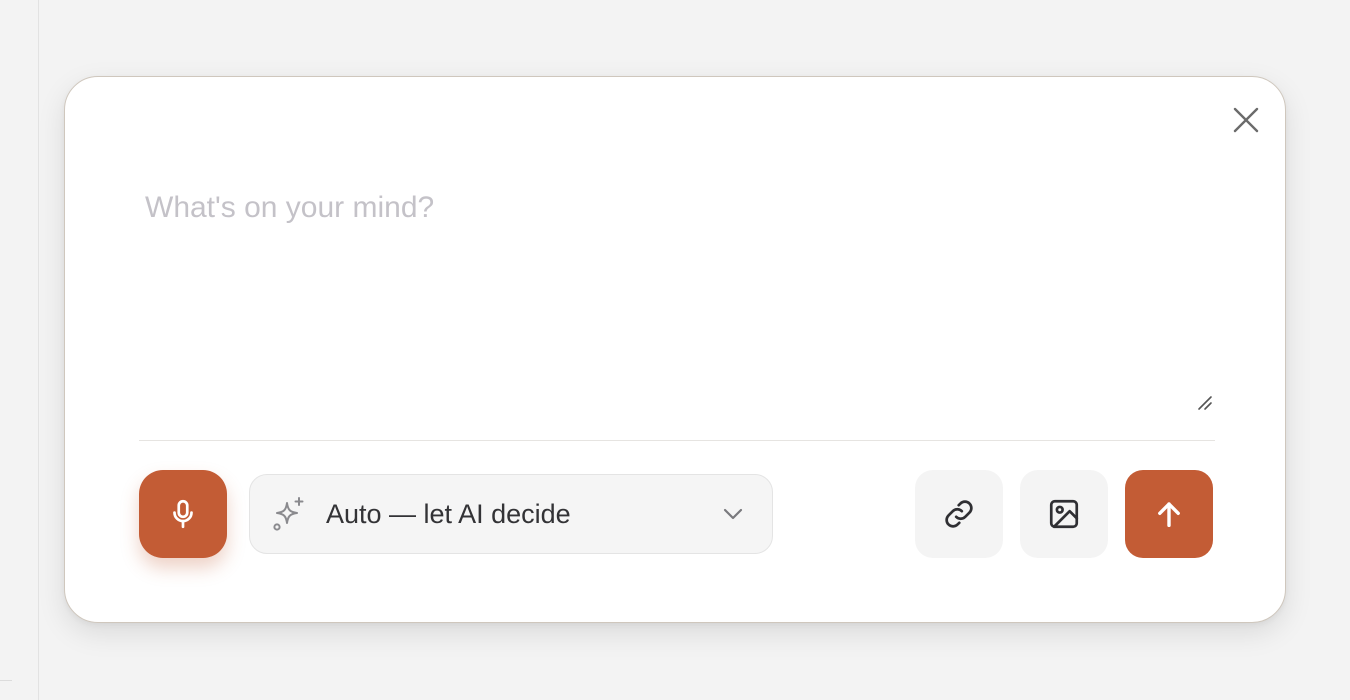 This screenshot has height=700, width=1350. I want to click on attach-image-button, so click(1064, 514).